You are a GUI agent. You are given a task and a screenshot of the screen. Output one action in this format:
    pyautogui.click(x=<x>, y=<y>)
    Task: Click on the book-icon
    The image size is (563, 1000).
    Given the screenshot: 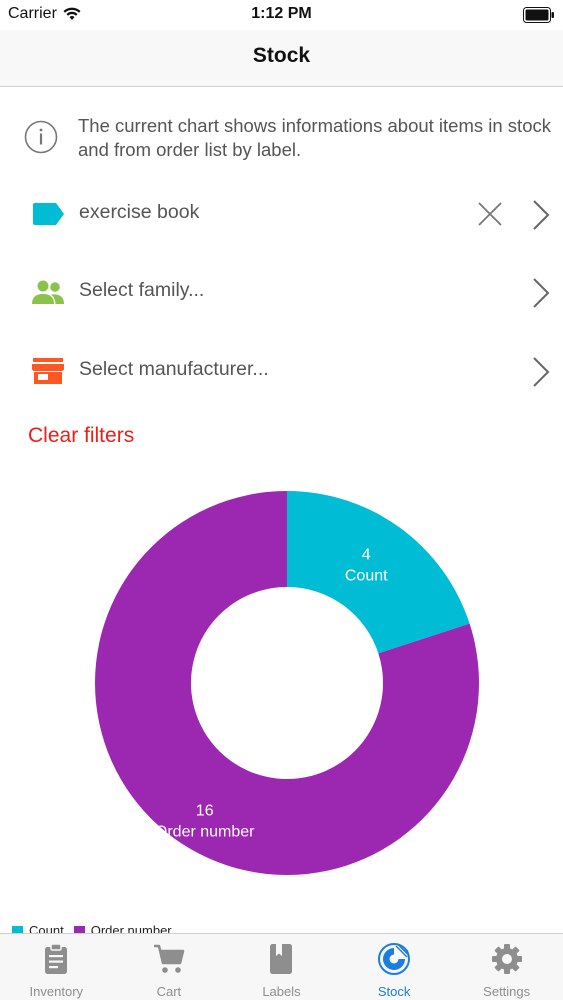 What is the action you would take?
    pyautogui.click(x=281, y=959)
    